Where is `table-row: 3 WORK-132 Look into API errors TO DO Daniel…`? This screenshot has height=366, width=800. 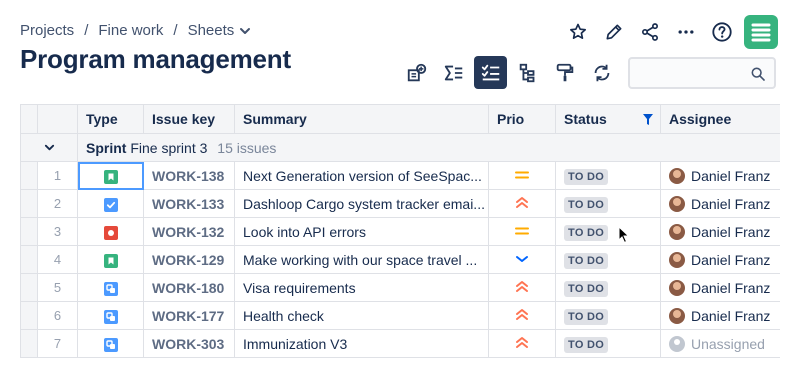 table-row: 3 WORK-132 Look into API errors TO DO Daniel… is located at coordinates (400, 231).